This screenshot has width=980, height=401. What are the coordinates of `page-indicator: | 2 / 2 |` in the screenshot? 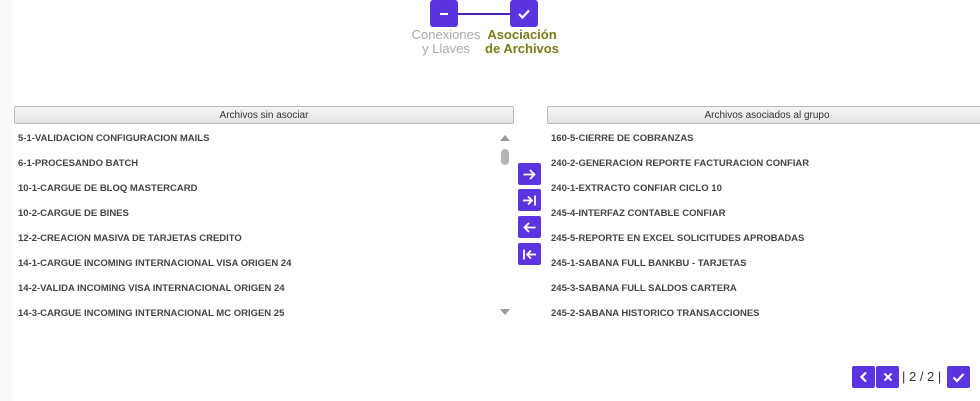 It's located at (922, 376).